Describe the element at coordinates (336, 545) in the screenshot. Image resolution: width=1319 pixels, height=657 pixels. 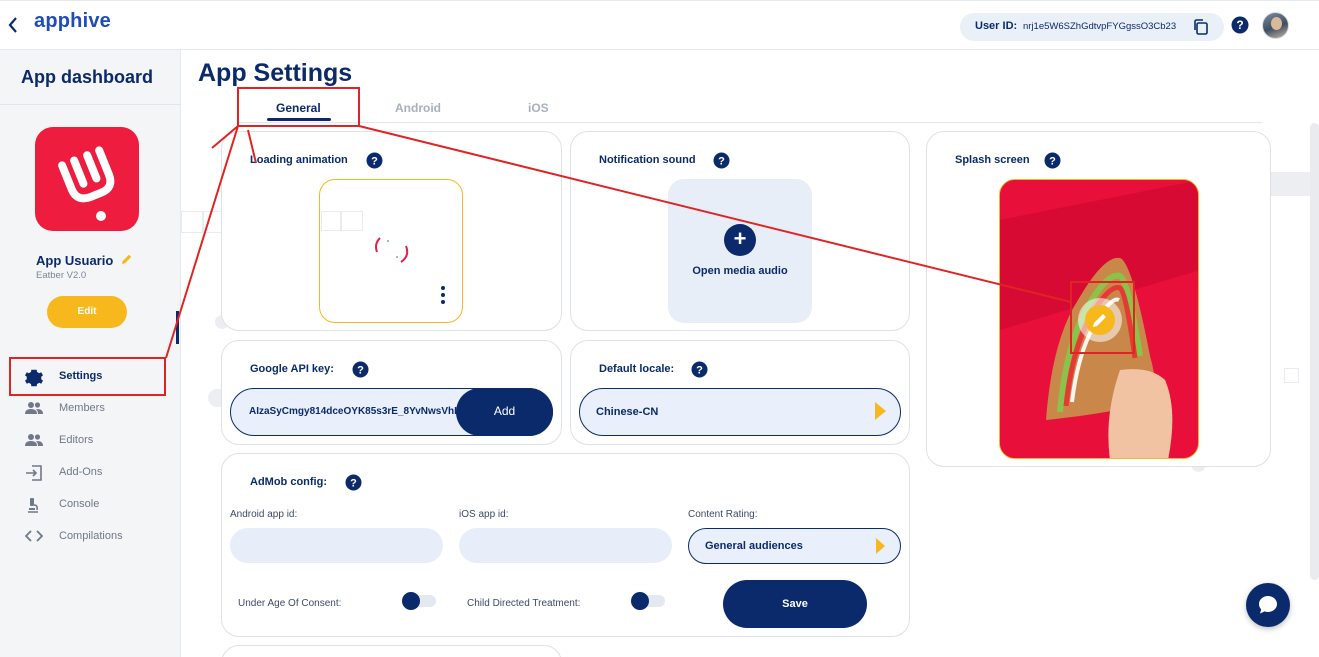
I see `android-app-id-input` at that location.